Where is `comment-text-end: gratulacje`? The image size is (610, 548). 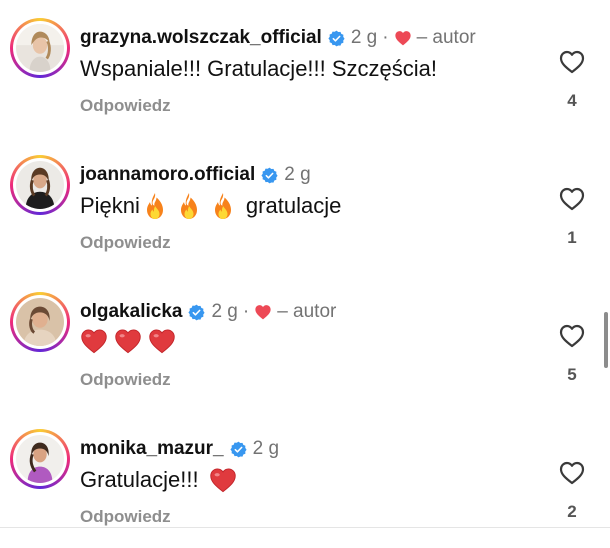
comment-text-end: gratulacje is located at coordinates (293, 205).